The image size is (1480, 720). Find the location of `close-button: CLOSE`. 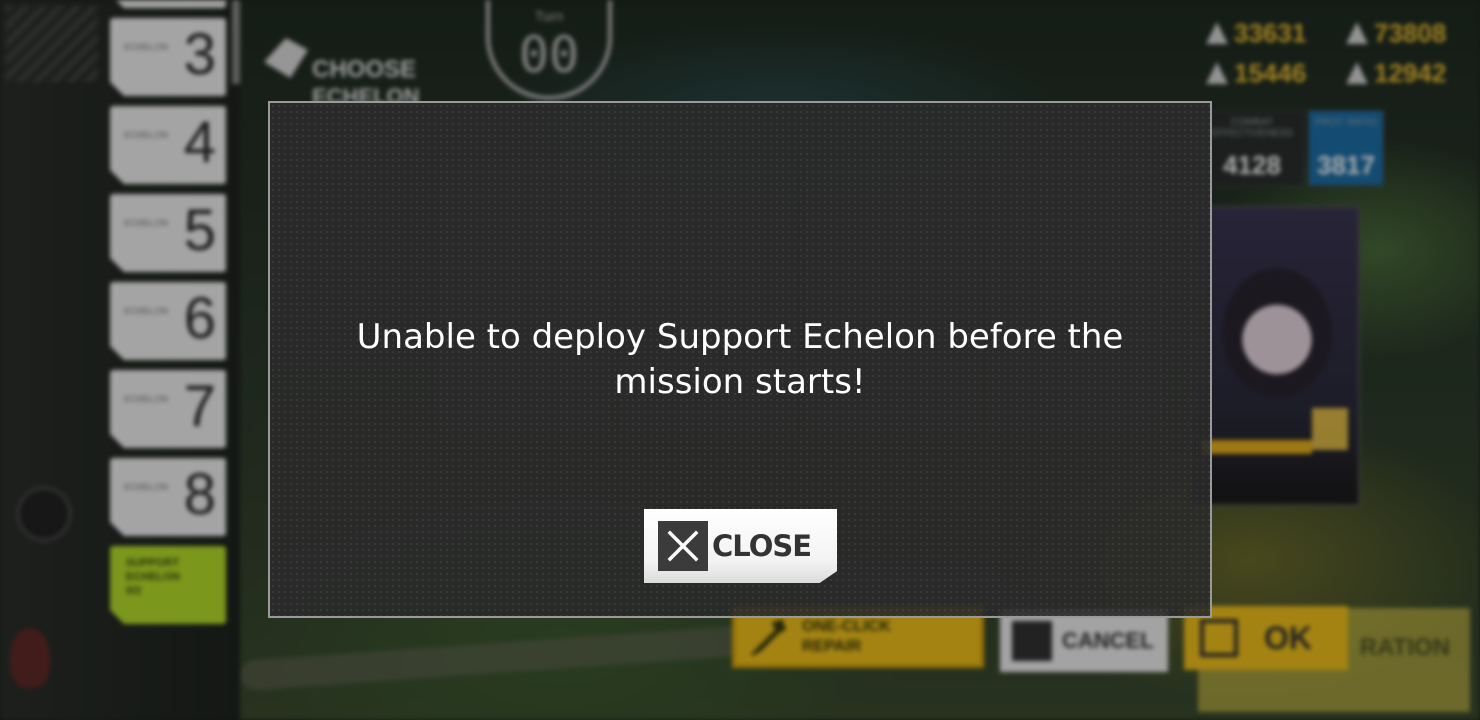

close-button: CLOSE is located at coordinates (740, 546).